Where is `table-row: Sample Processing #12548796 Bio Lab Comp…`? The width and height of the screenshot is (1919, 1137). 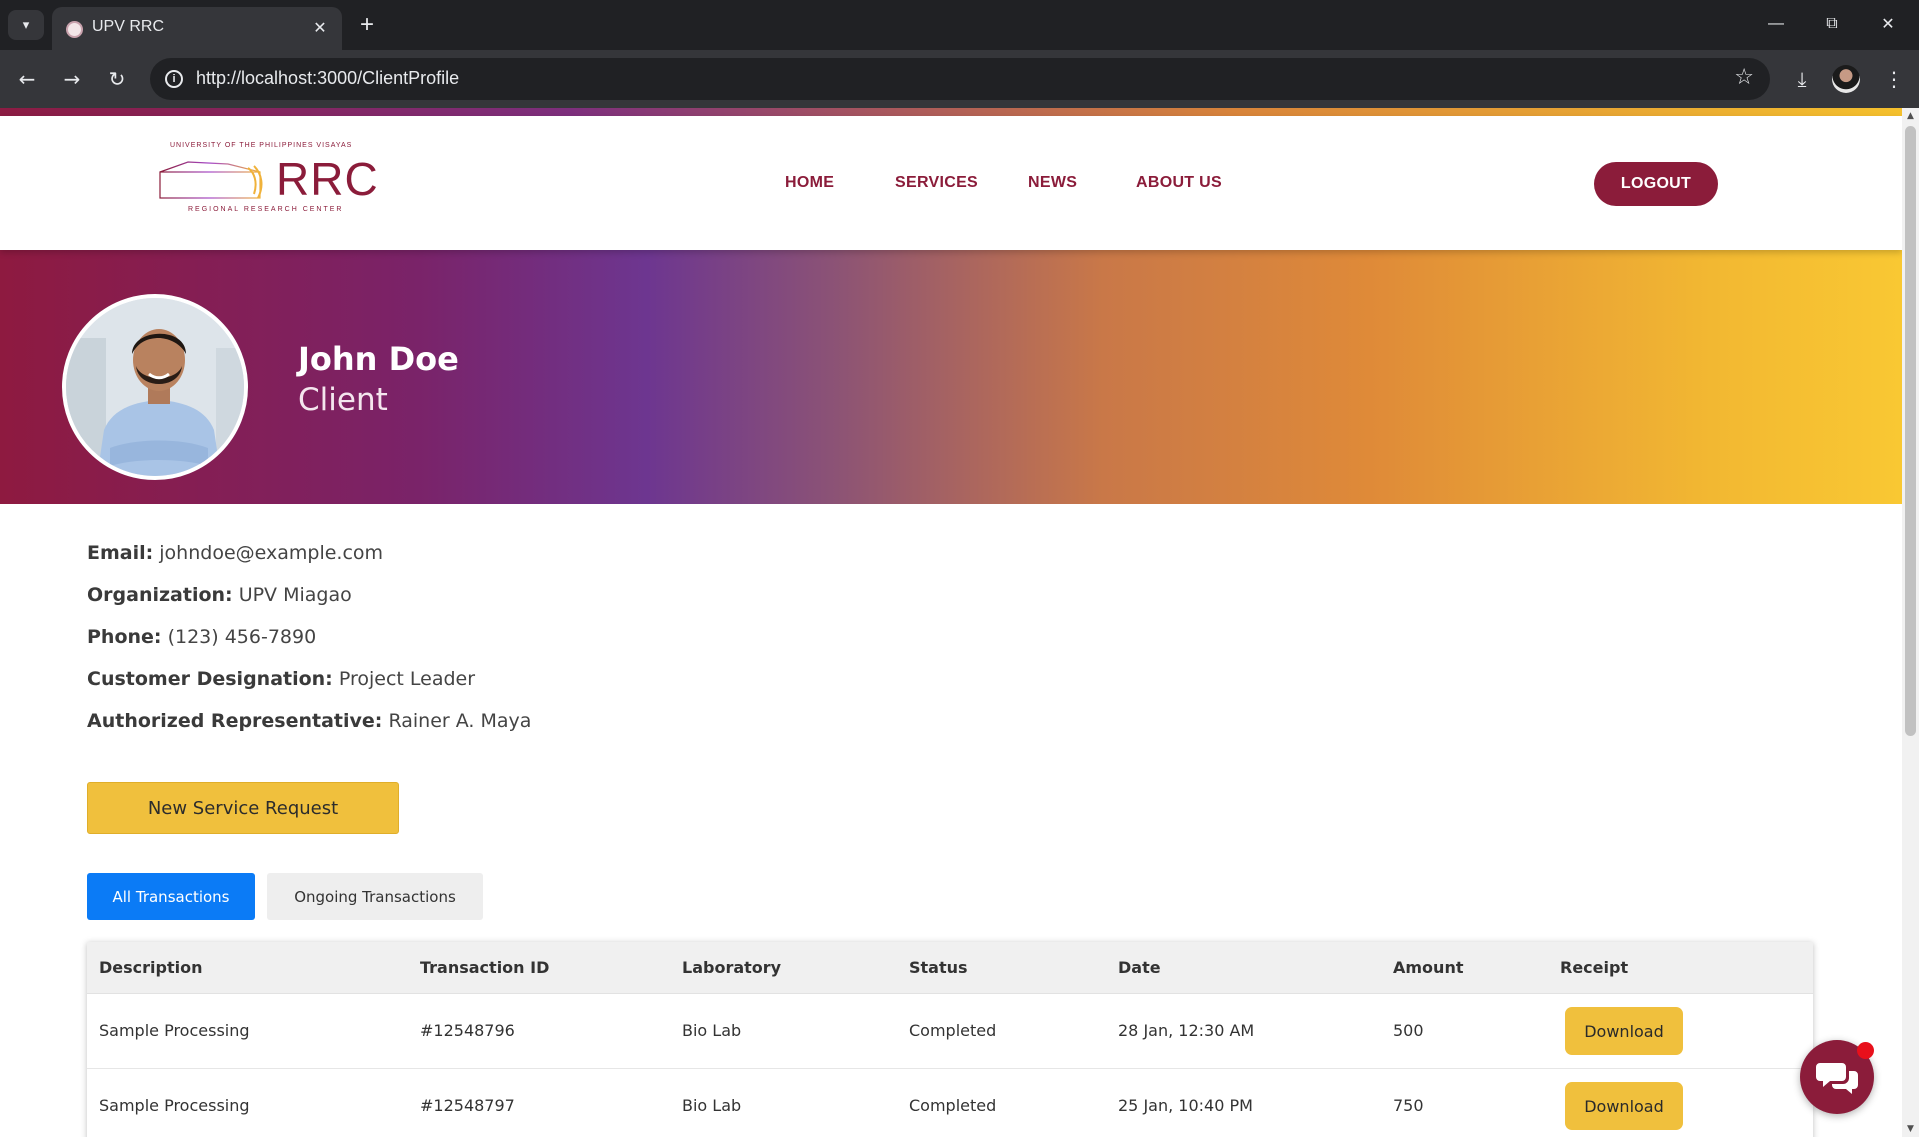
table-row: Sample Processing #12548796 Bio Lab Comp… is located at coordinates (950, 1031).